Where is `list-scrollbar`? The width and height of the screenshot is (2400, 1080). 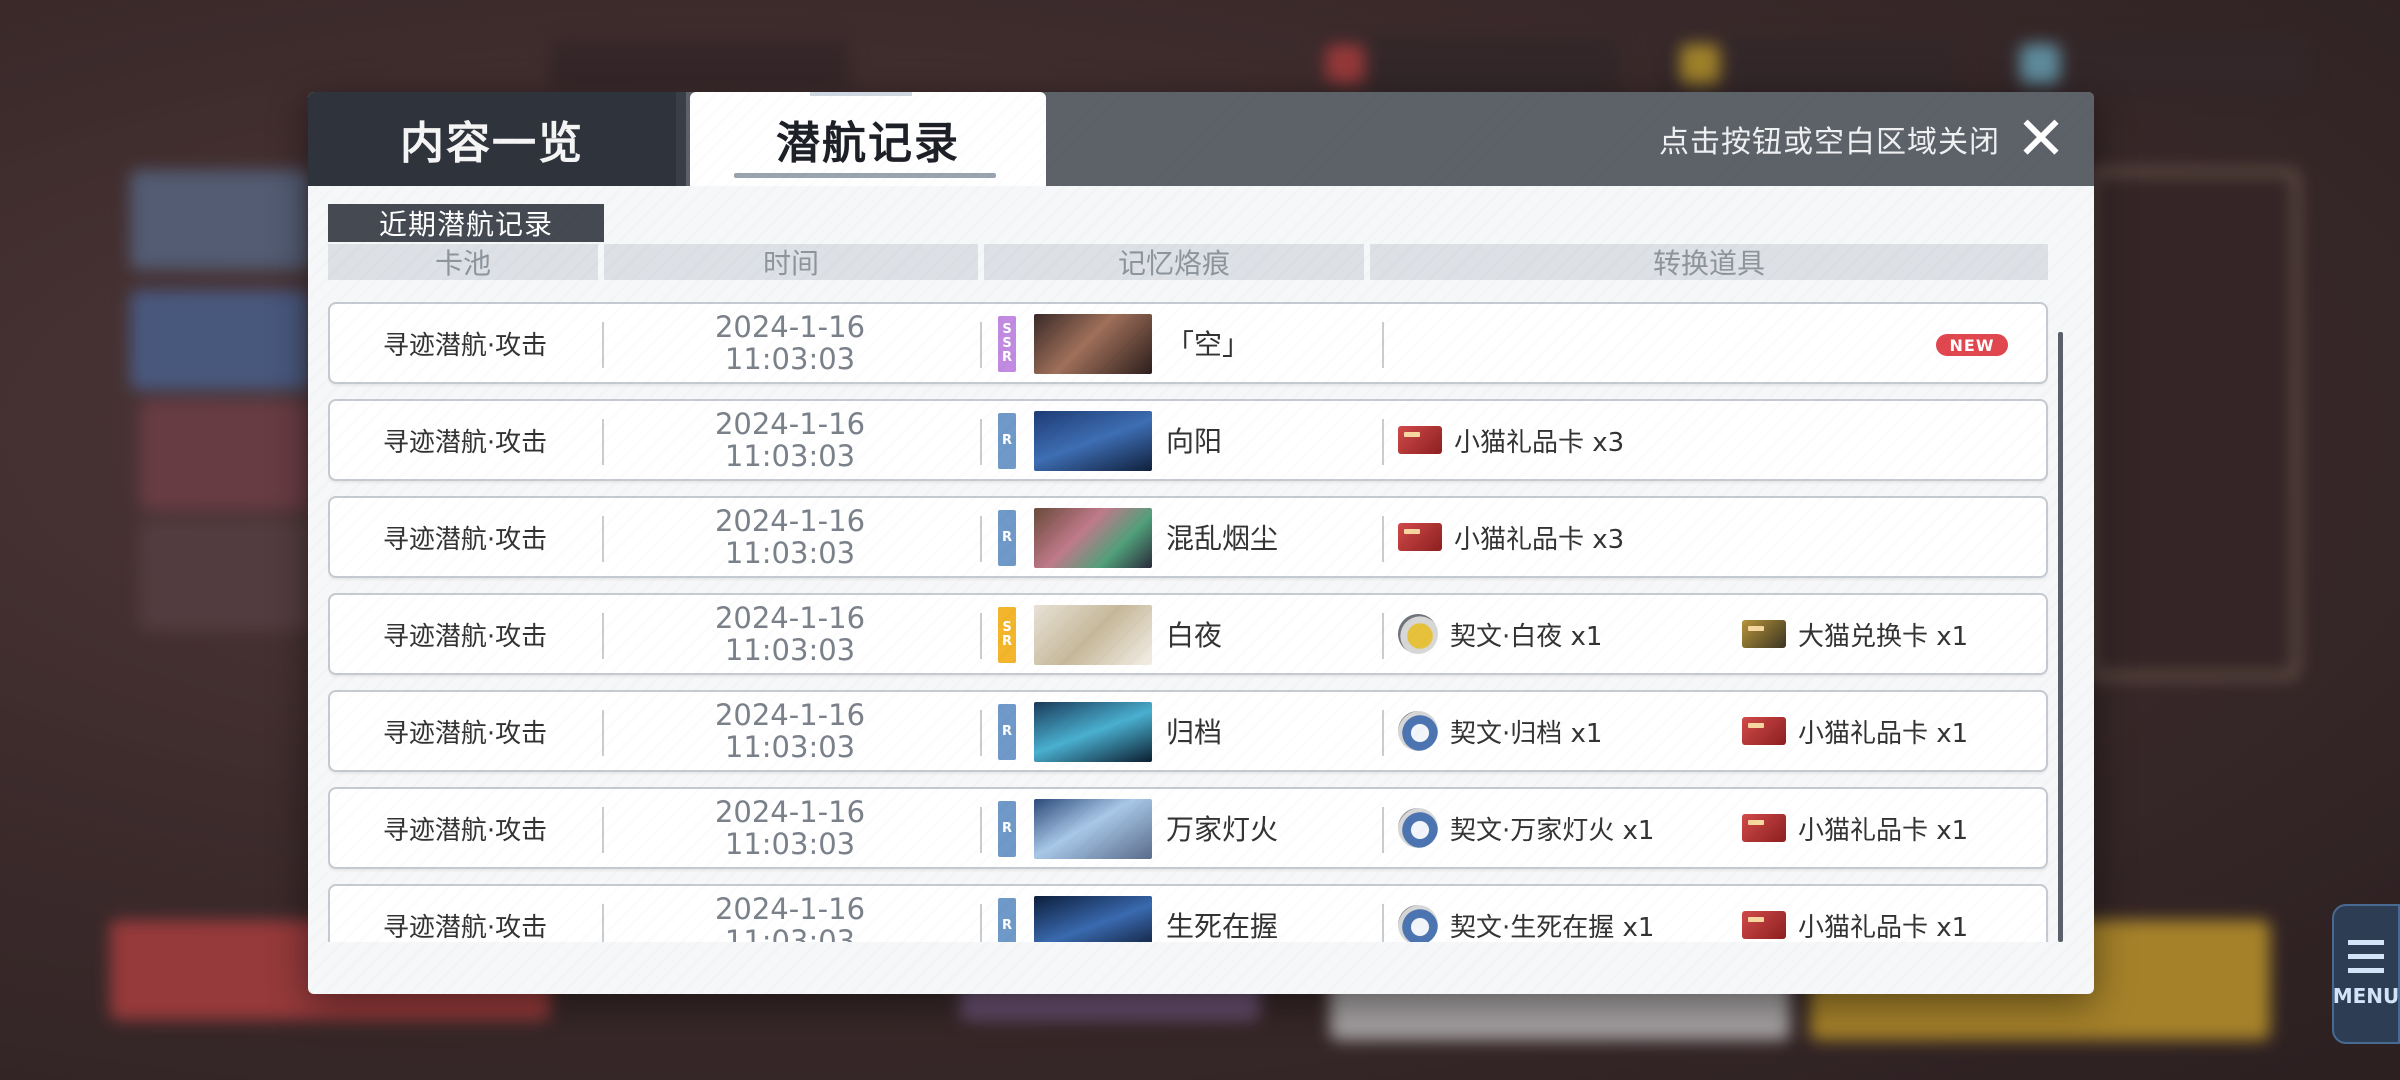 list-scrollbar is located at coordinates (2060, 637).